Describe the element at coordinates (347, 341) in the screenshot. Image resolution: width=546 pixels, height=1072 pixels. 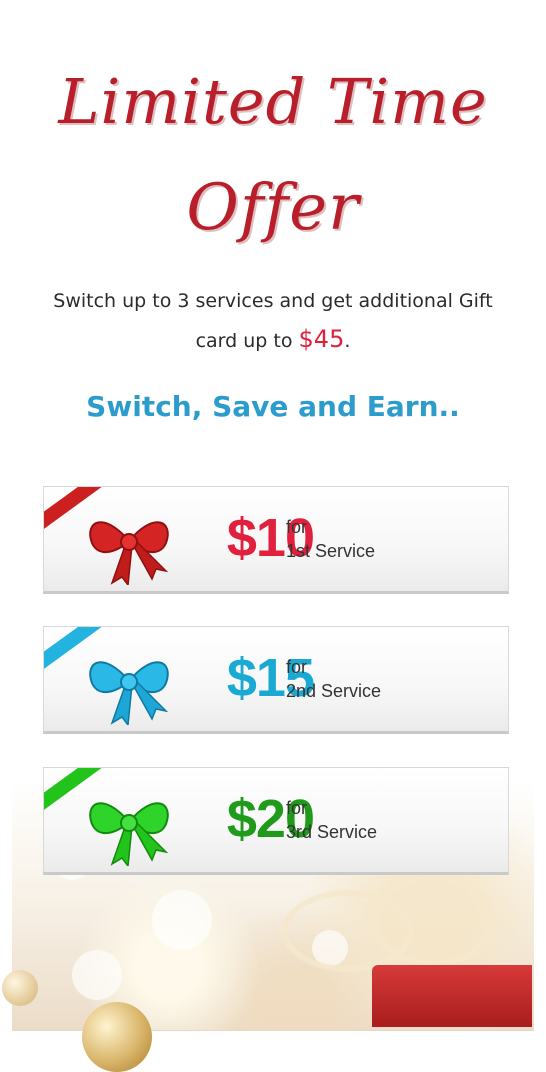
I see `offer-description-end: .` at that location.